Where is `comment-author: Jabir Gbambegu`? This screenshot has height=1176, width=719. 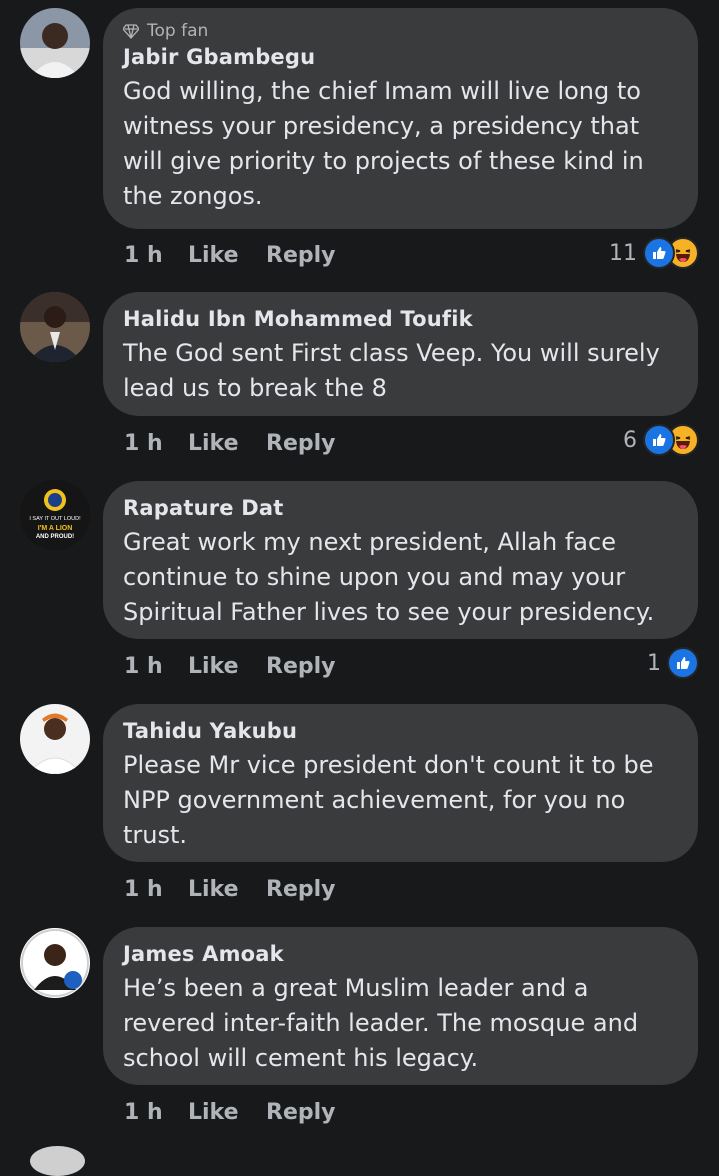 comment-author: Jabir Gbambegu is located at coordinates (400, 57).